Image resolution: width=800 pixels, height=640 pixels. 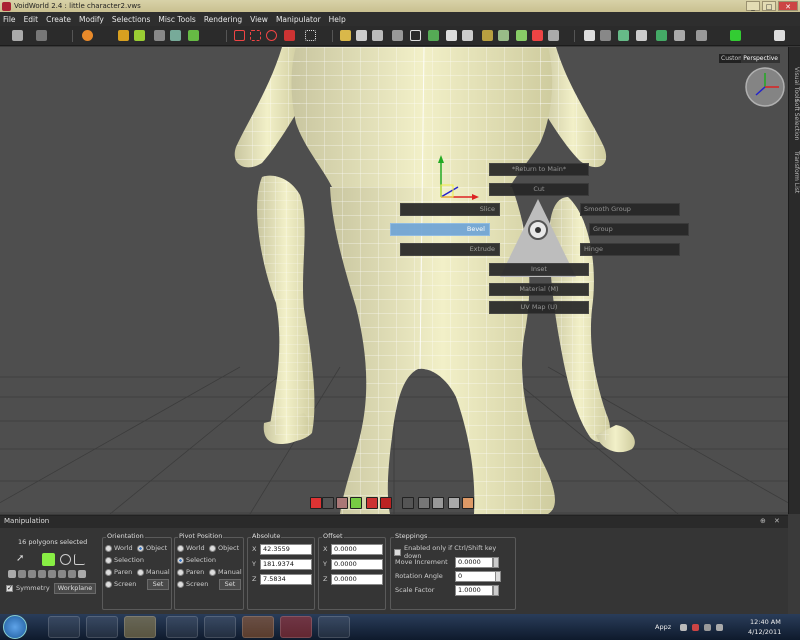 What do you see at coordinates (623, 35) in the screenshot?
I see `layer-tool-icon` at bounding box center [623, 35].